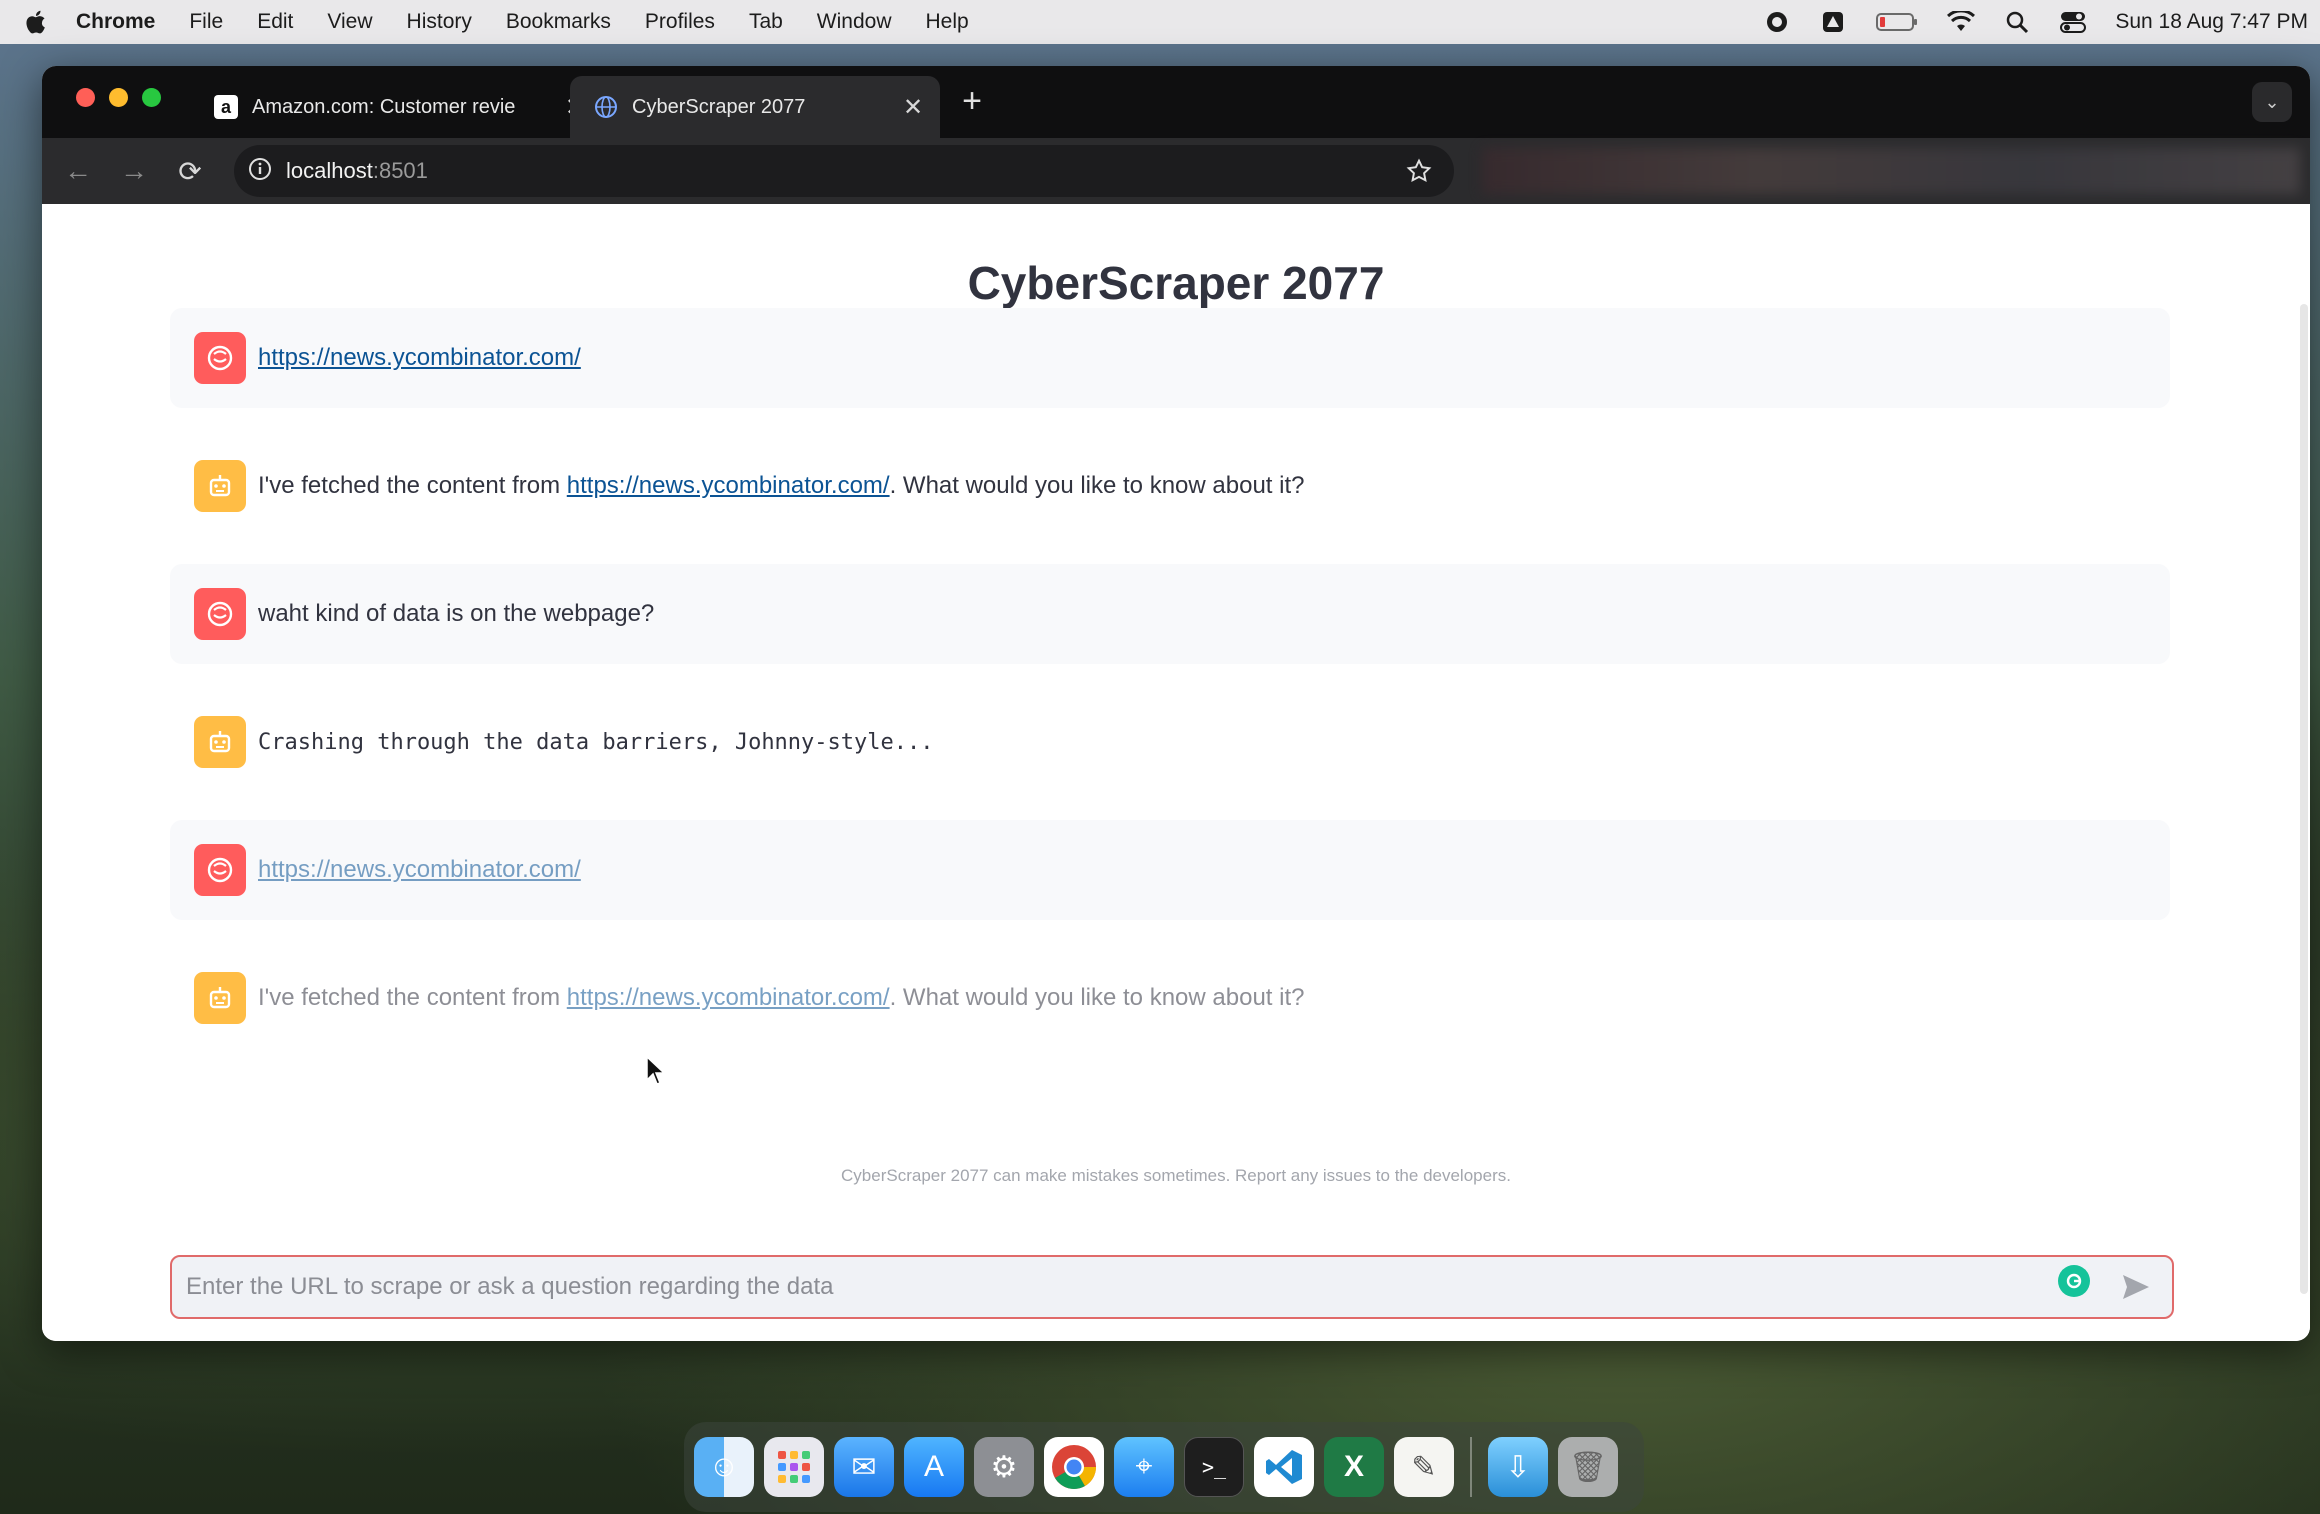  What do you see at coordinates (972, 102) in the screenshot?
I see `new-tab-button: +` at bounding box center [972, 102].